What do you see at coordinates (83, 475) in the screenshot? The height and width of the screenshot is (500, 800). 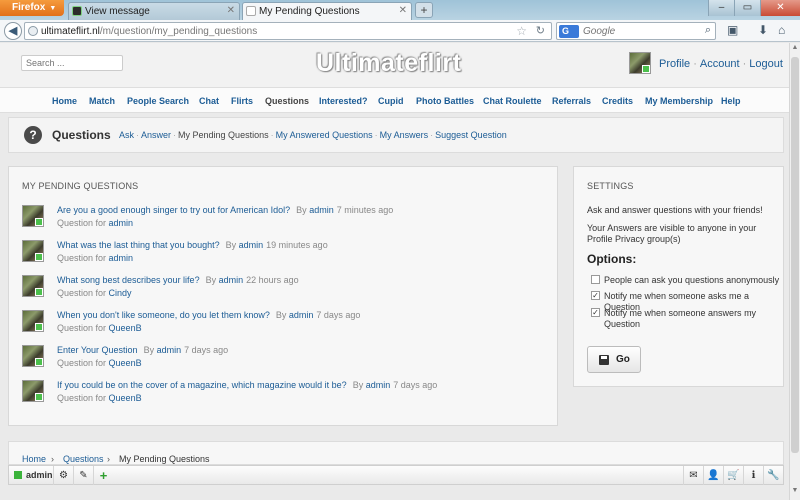 I see `edit-icon: ✎` at bounding box center [83, 475].